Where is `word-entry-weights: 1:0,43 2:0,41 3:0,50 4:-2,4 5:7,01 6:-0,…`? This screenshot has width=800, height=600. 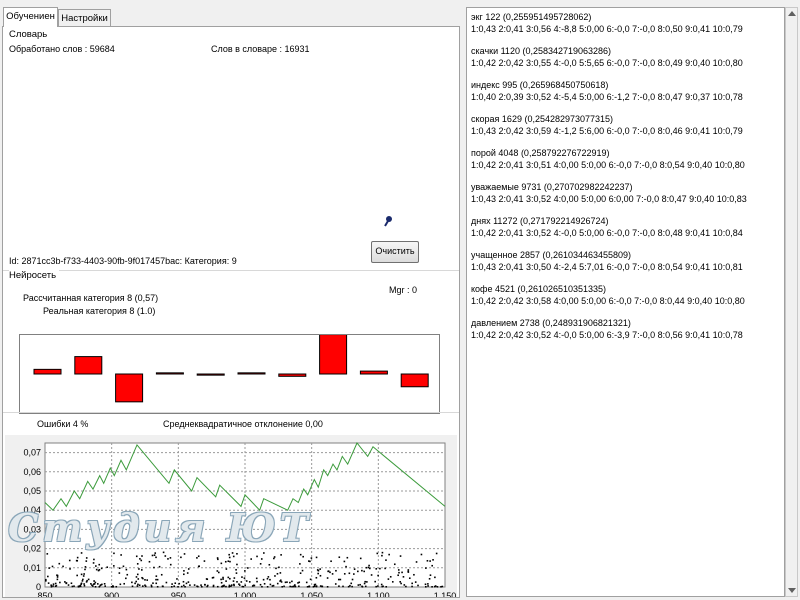 word-entry-weights: 1:0,43 2:0,41 3:0,50 4:-2,4 5:7,01 6:-0,… is located at coordinates (607, 267).